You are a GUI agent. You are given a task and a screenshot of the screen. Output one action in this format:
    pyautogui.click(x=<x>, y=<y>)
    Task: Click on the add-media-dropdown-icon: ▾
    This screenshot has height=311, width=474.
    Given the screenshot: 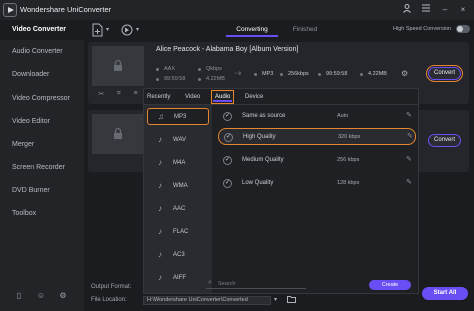 What is the action you would take?
    pyautogui.click(x=137, y=29)
    